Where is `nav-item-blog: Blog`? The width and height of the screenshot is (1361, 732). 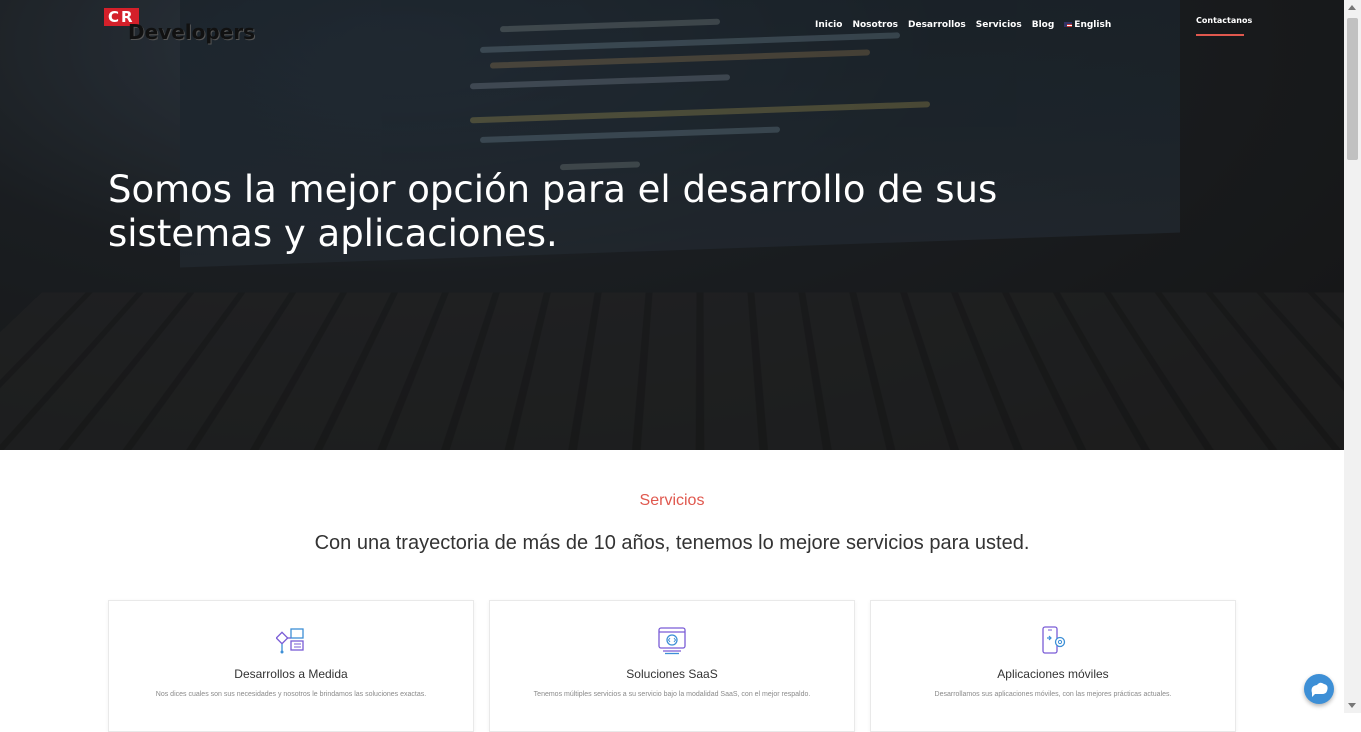 nav-item-blog: Blog is located at coordinates (1043, 25).